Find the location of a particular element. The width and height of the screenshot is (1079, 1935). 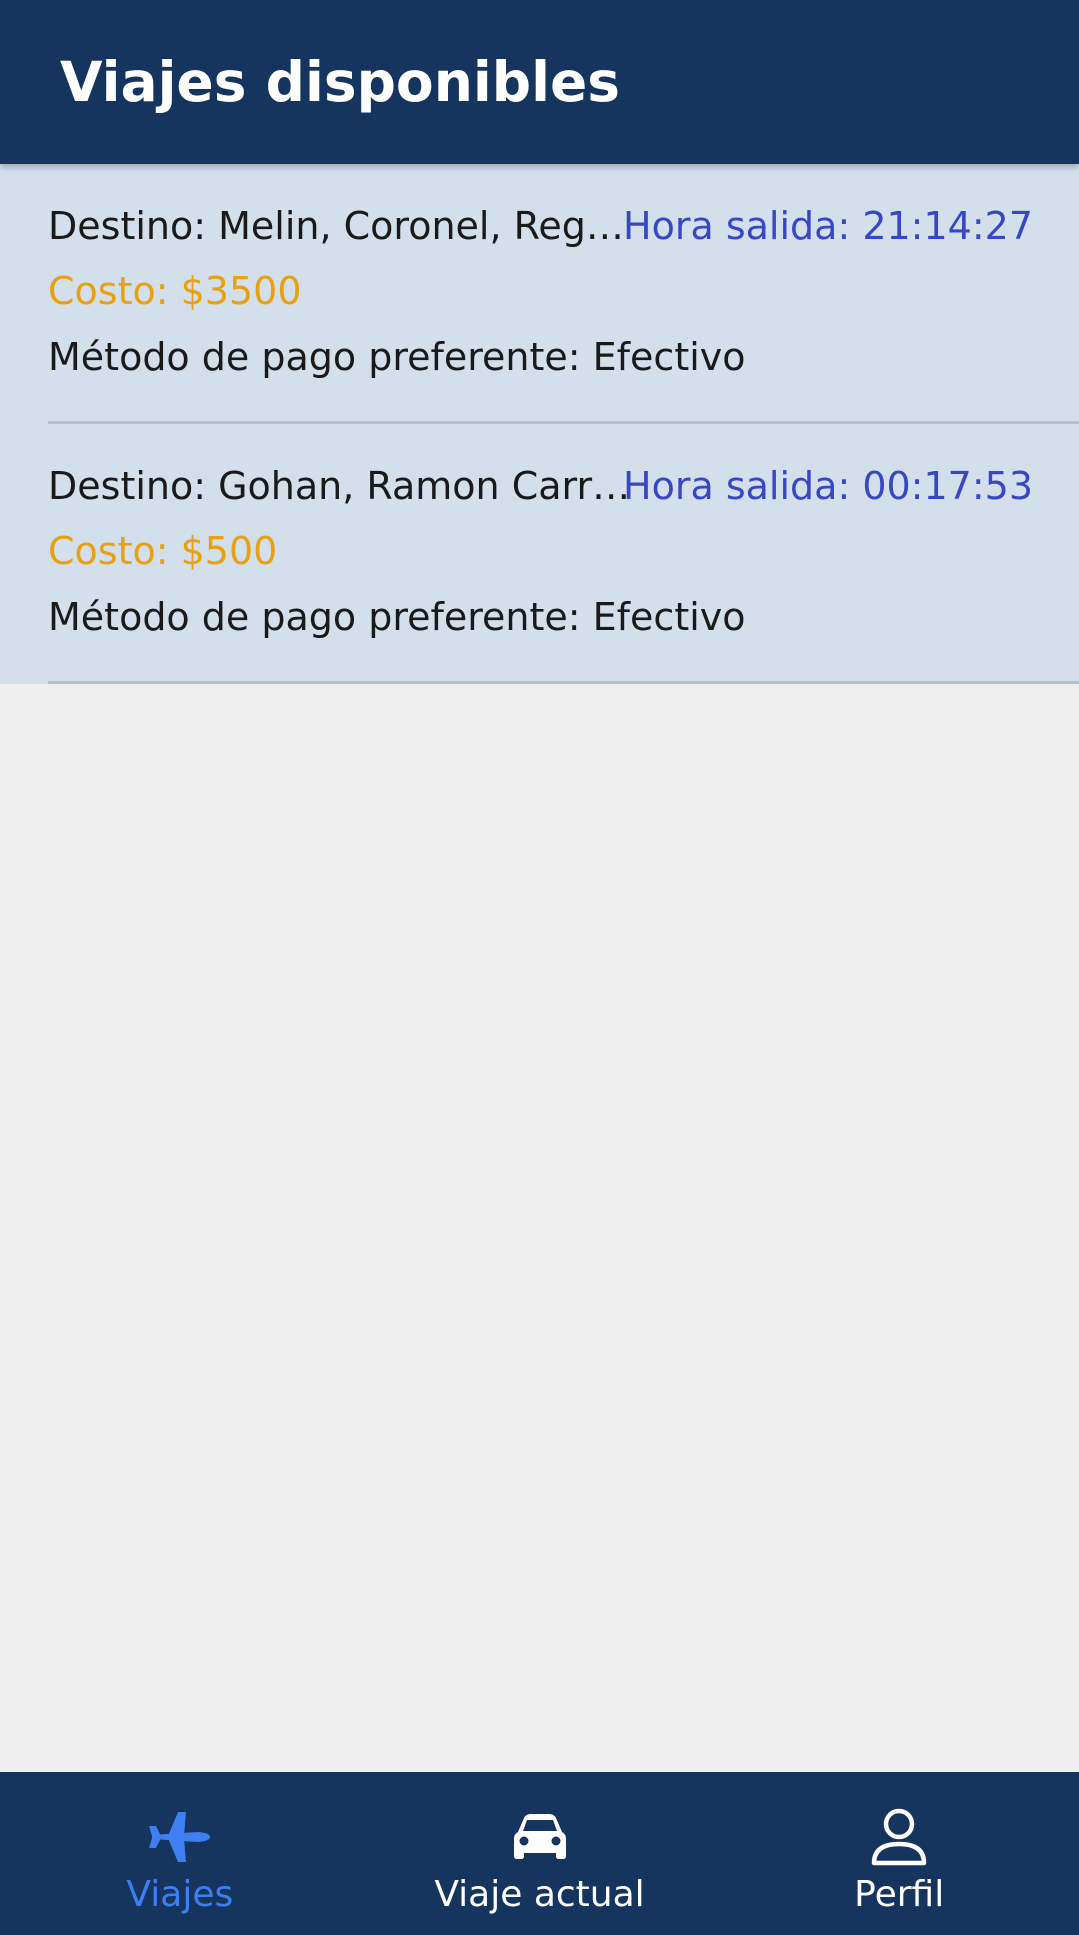

airplane-icon is located at coordinates (180, 1837).